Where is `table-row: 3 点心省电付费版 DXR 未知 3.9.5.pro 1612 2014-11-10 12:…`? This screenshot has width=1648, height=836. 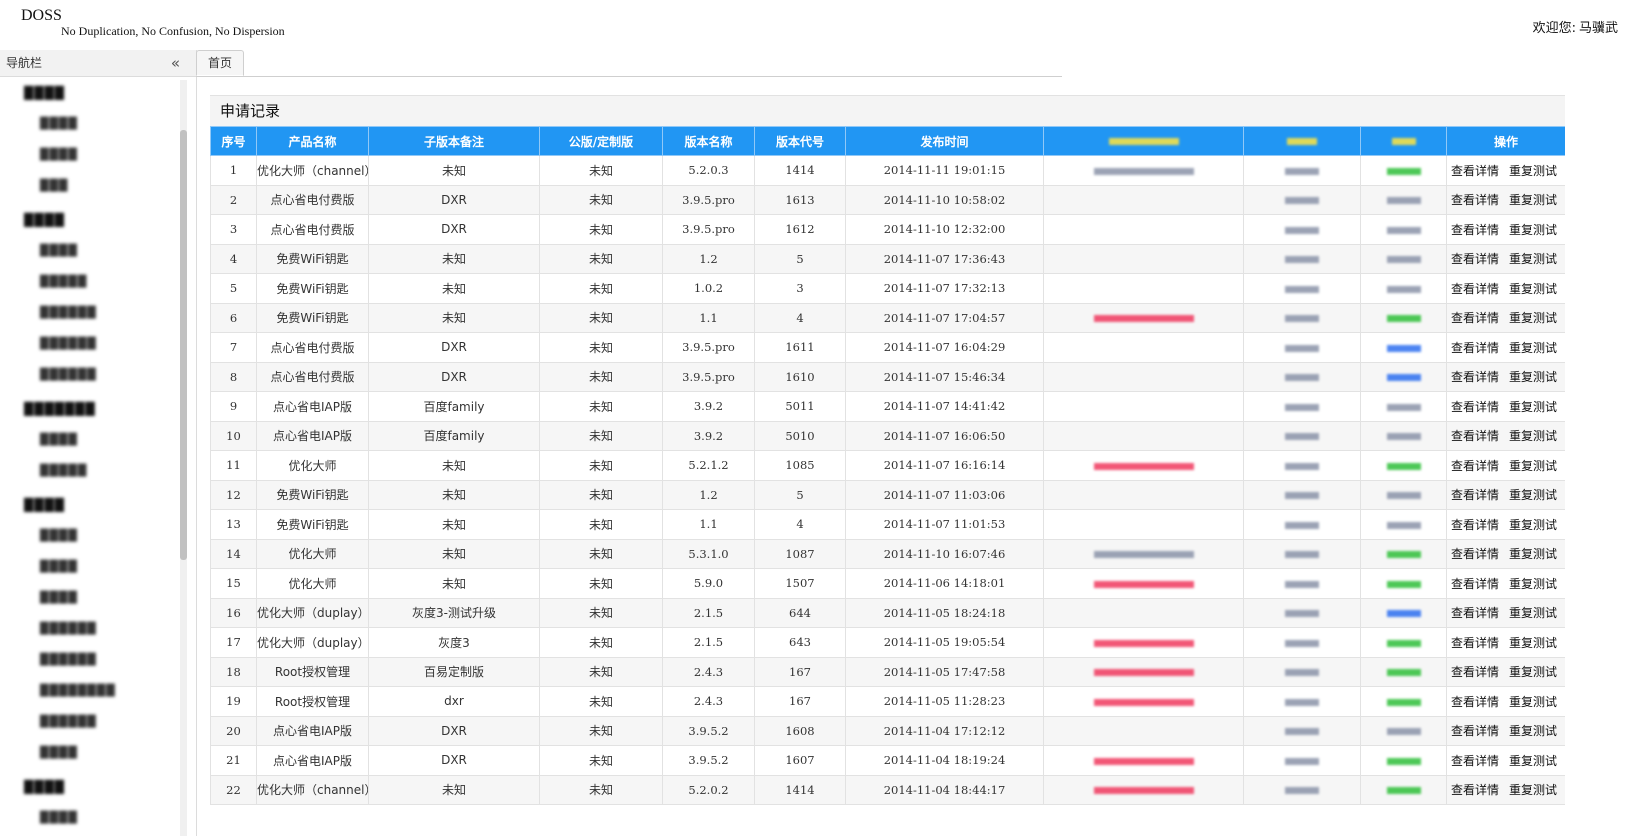
table-row: 3 点心省电付费版 DXR 未知 3.9.5.pro 1612 2014-11-10 12:… is located at coordinates (887, 229).